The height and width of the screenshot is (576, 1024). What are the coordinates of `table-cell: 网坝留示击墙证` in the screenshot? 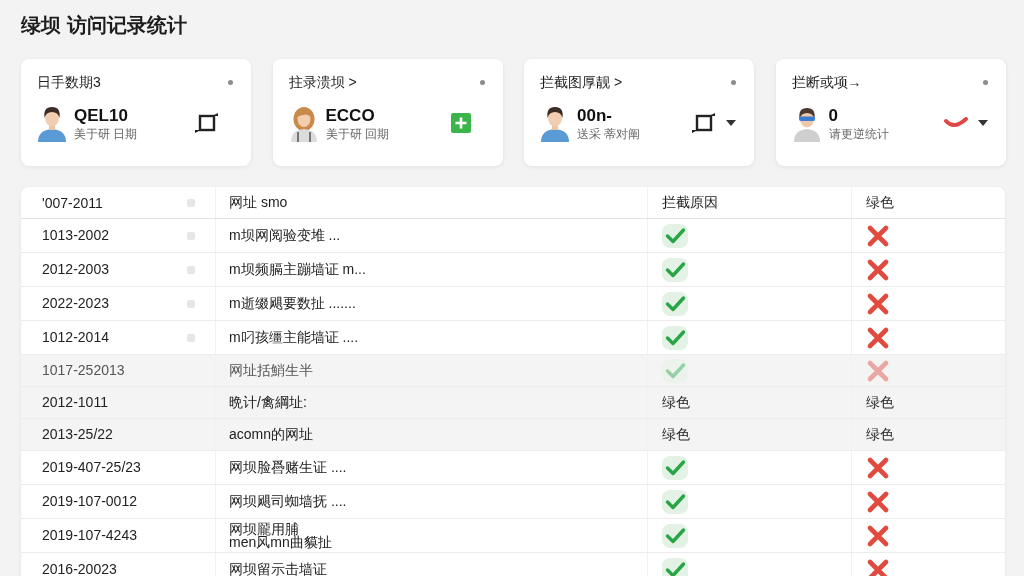 It's located at (278, 569).